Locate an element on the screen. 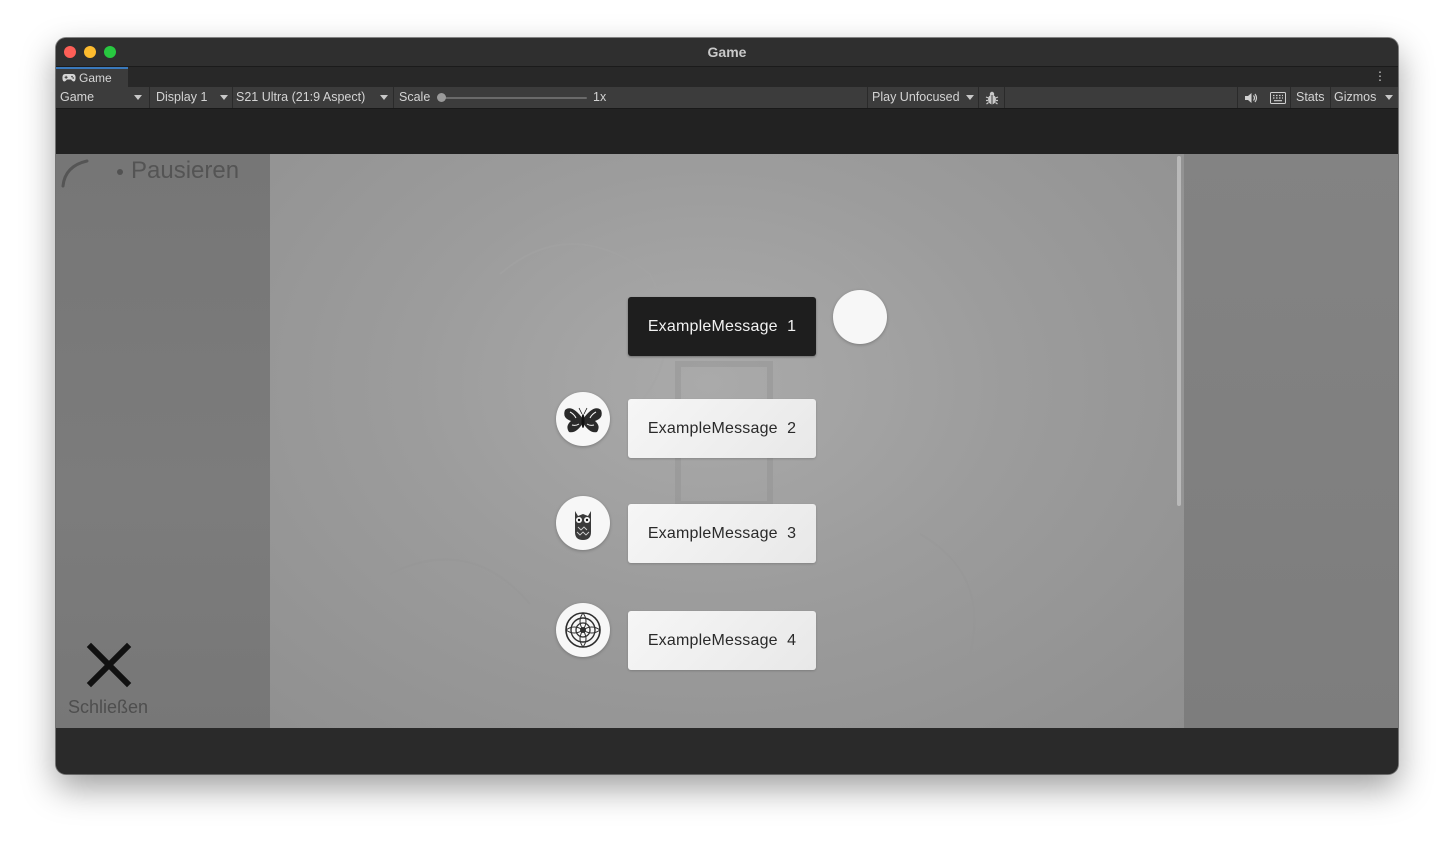 This screenshot has height=849, width=1454. flower-icon is located at coordinates (583, 630).